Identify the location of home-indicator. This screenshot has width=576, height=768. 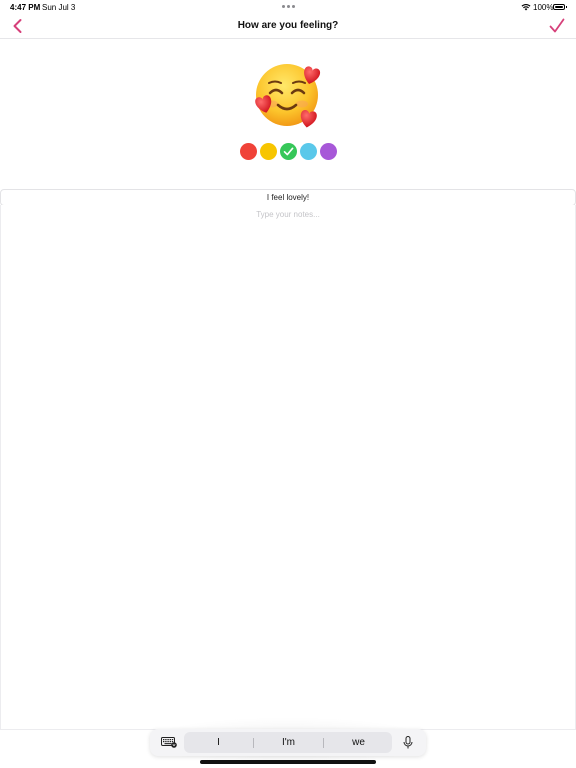
(288, 762).